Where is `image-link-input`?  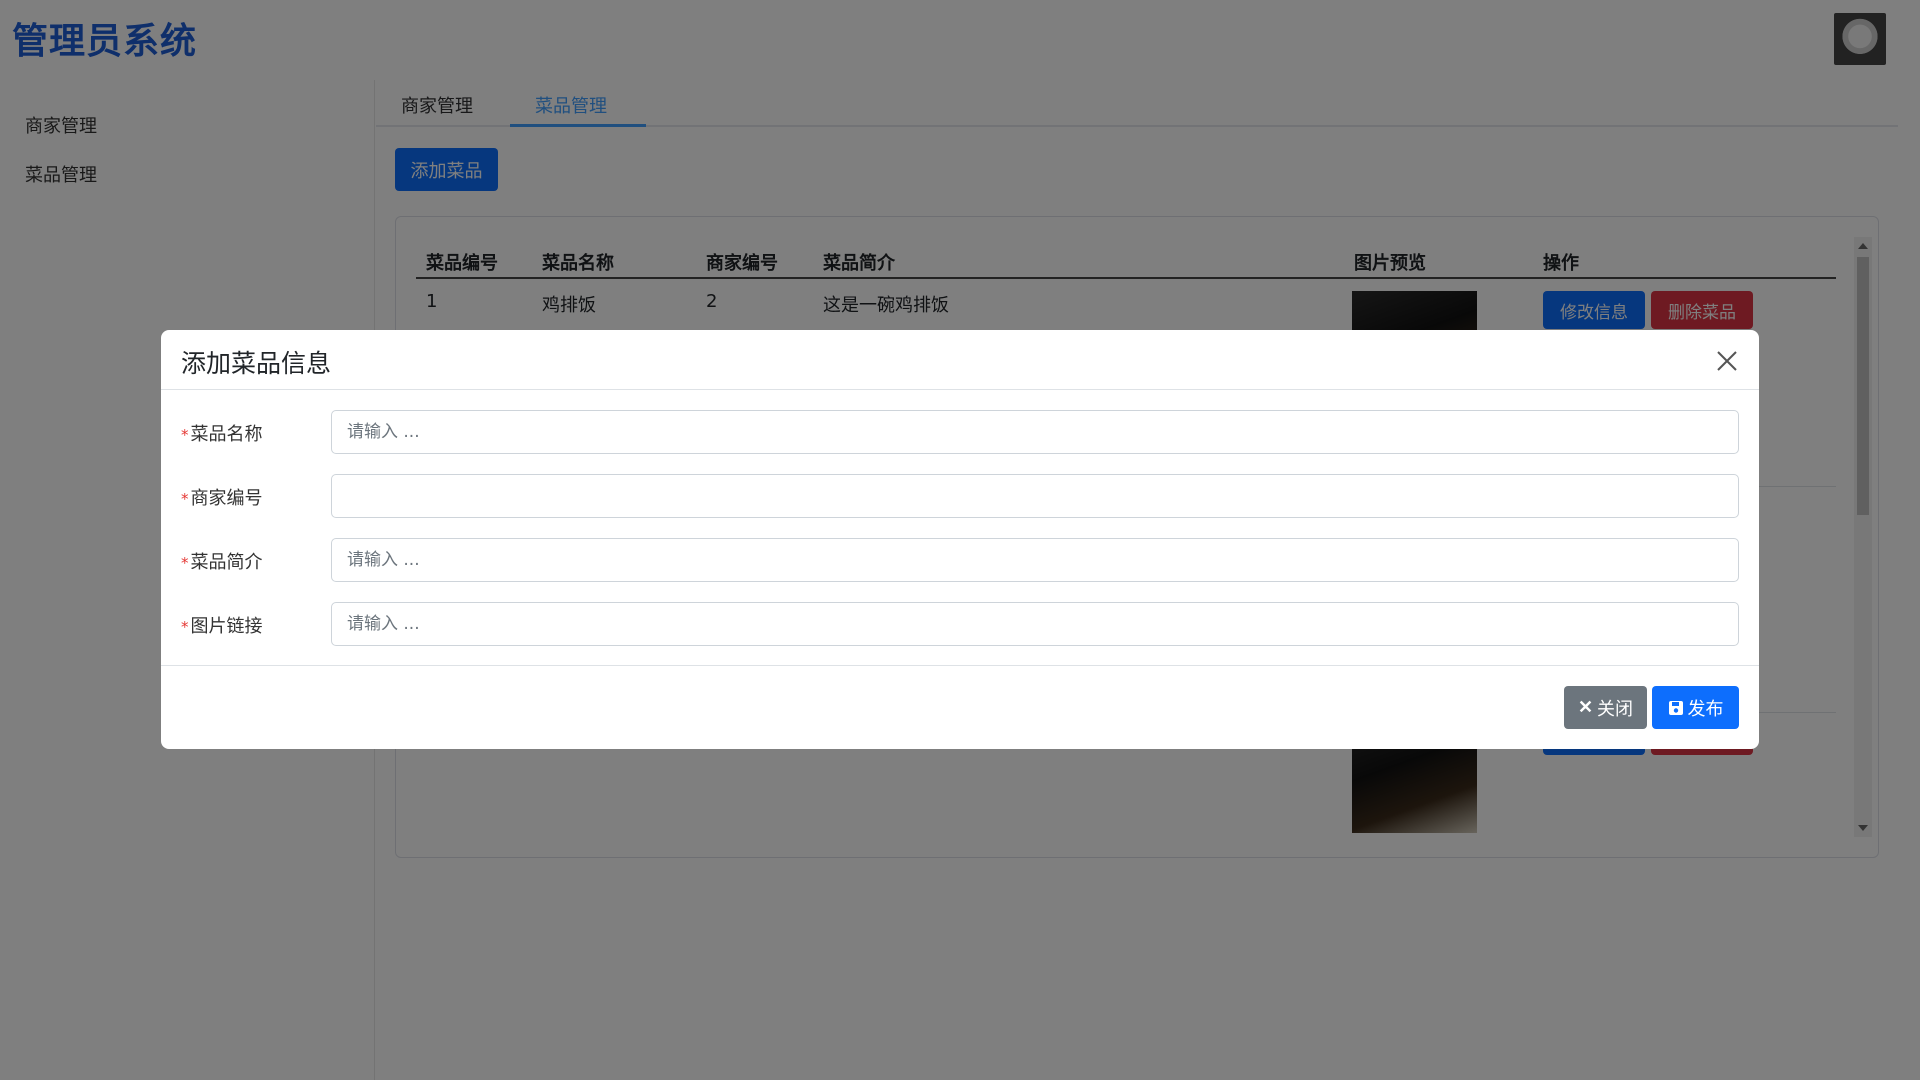 image-link-input is located at coordinates (1035, 624).